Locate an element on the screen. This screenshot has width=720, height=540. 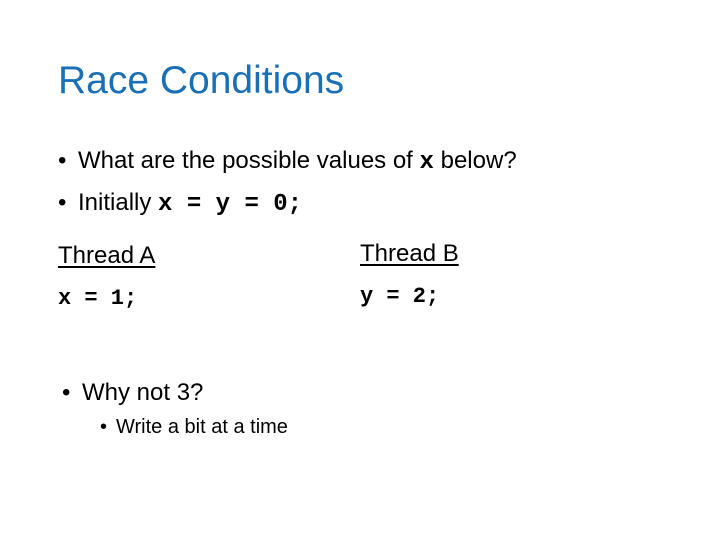
bullet-initial-values: • Initially x = y = 0; is located at coordinates (180, 204).